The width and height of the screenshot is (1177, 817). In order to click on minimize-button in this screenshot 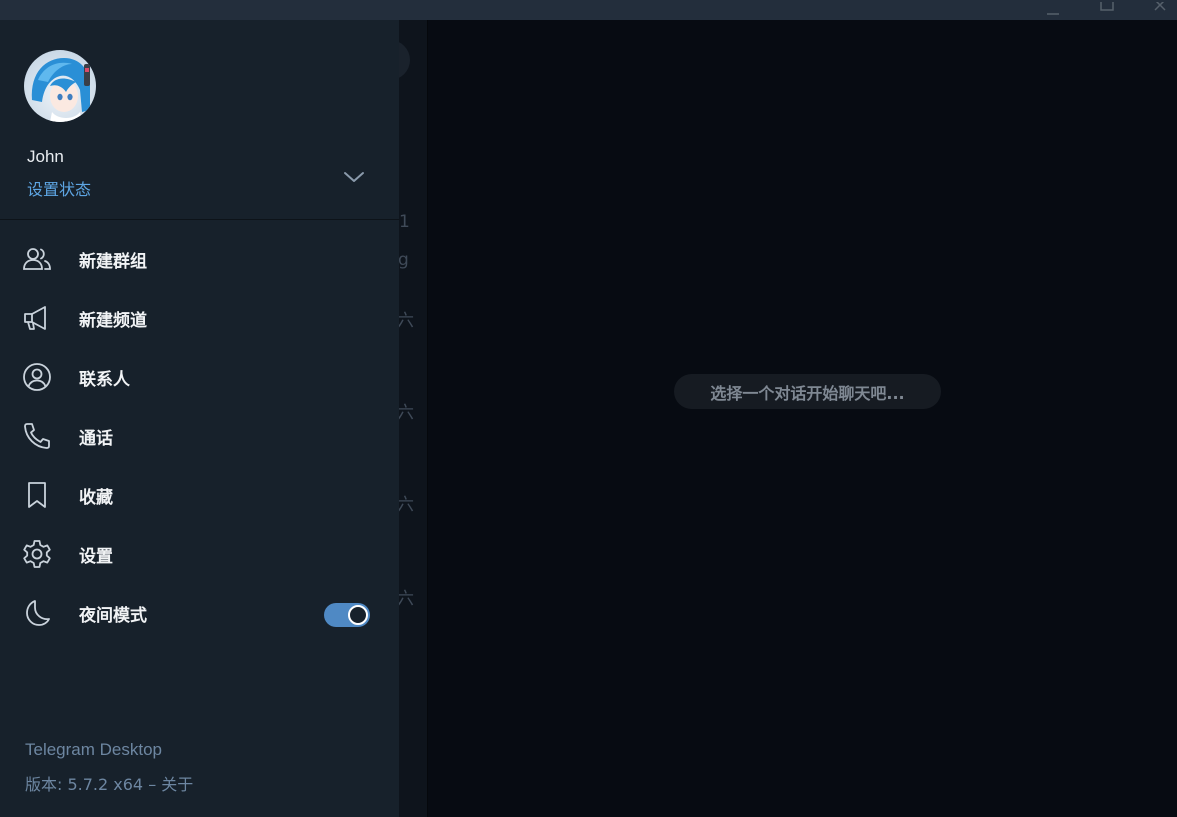, I will do `click(1053, 10)`.